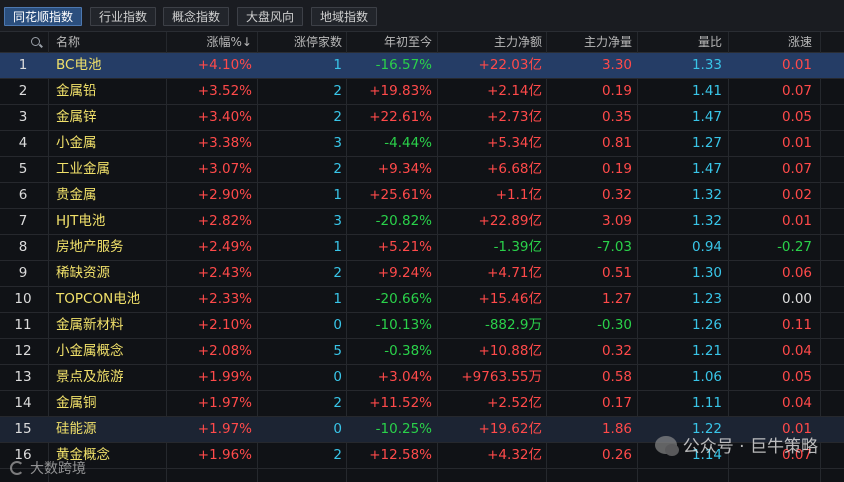  What do you see at coordinates (35, 41) in the screenshot?
I see `search-icon` at bounding box center [35, 41].